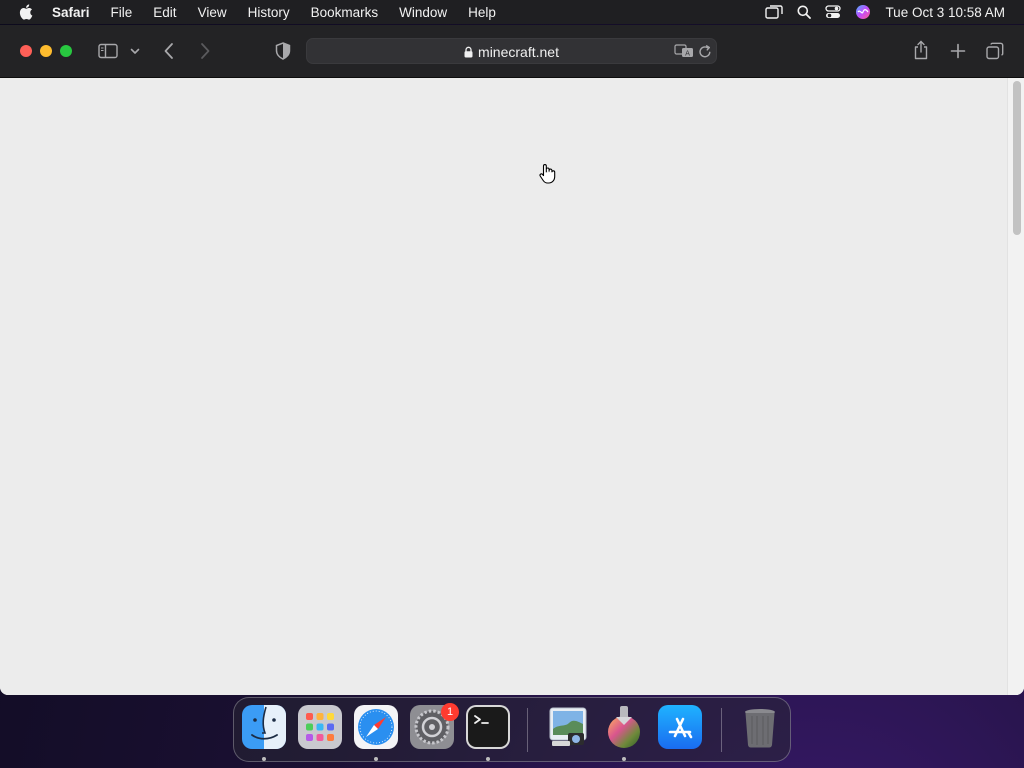  I want to click on translate-icon: A, so click(684, 51).